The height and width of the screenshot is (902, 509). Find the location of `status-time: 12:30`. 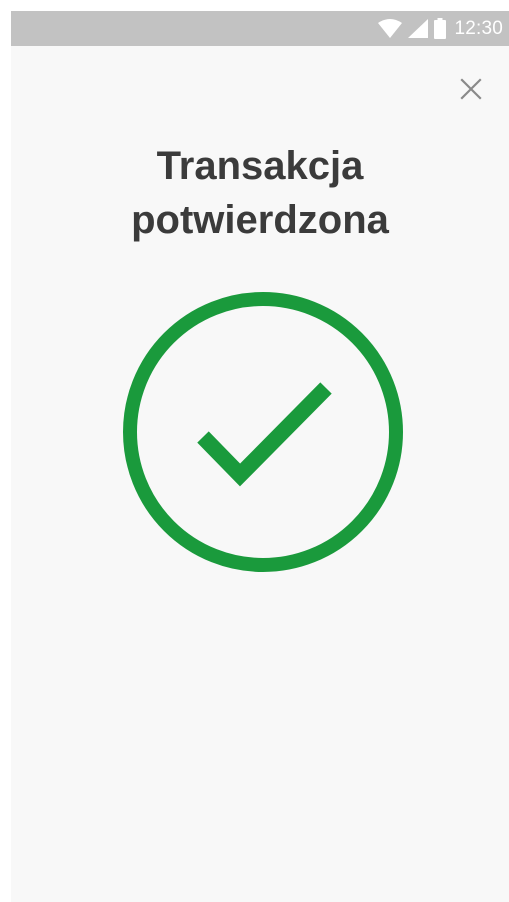

status-time: 12:30 is located at coordinates (478, 28).